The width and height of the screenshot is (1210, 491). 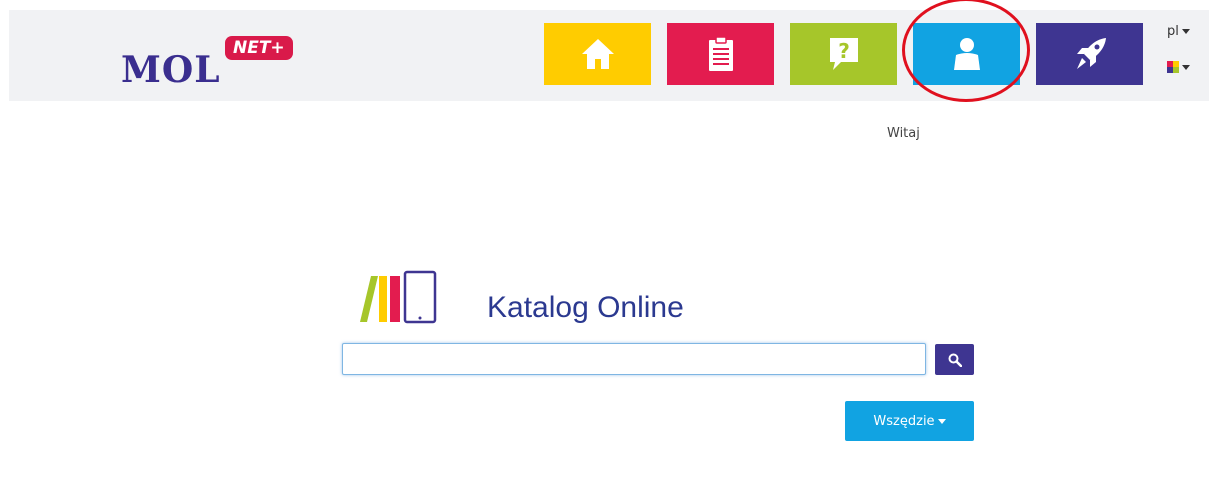 I want to click on user-icon, so click(x=966, y=54).